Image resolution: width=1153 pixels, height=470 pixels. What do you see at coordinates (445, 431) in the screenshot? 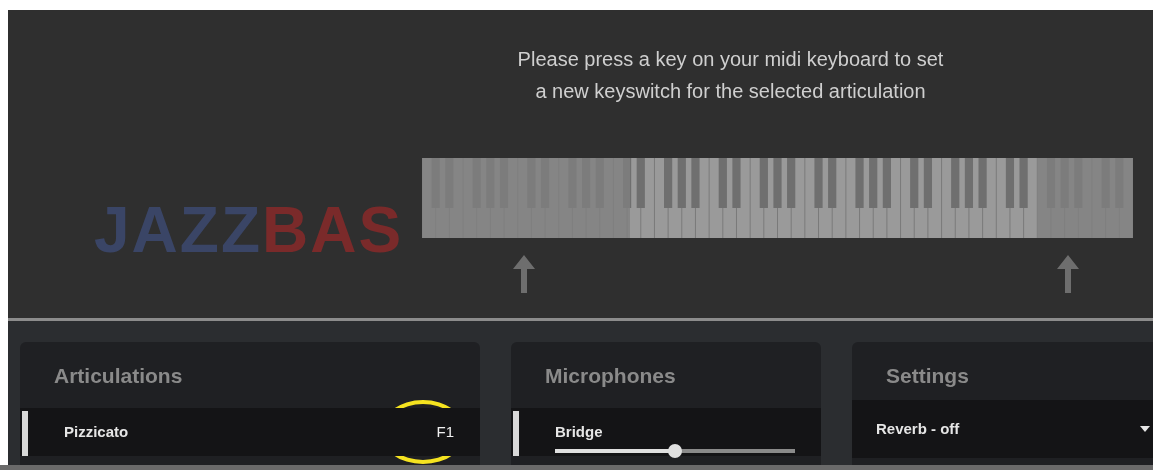
I see `keyswitch-label: F1` at bounding box center [445, 431].